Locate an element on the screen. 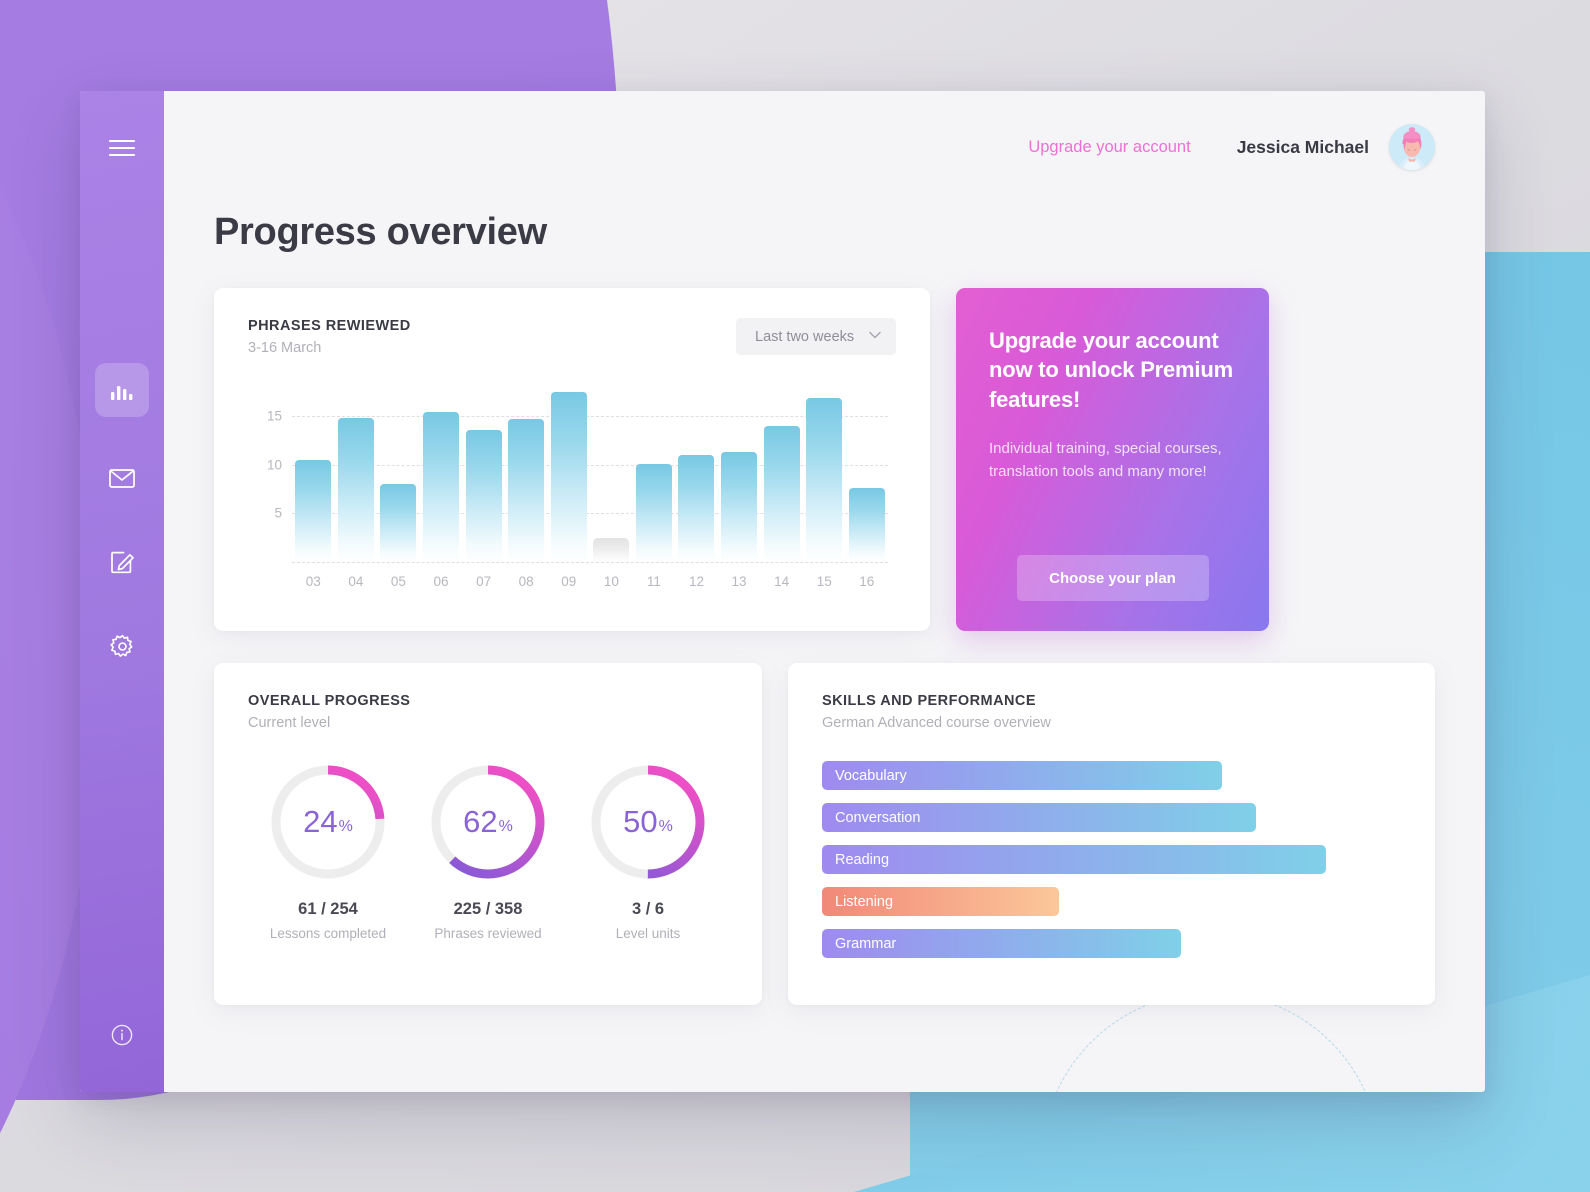 Image resolution: width=1590 pixels, height=1192 pixels. sidebar-nav is located at coordinates (122, 516).